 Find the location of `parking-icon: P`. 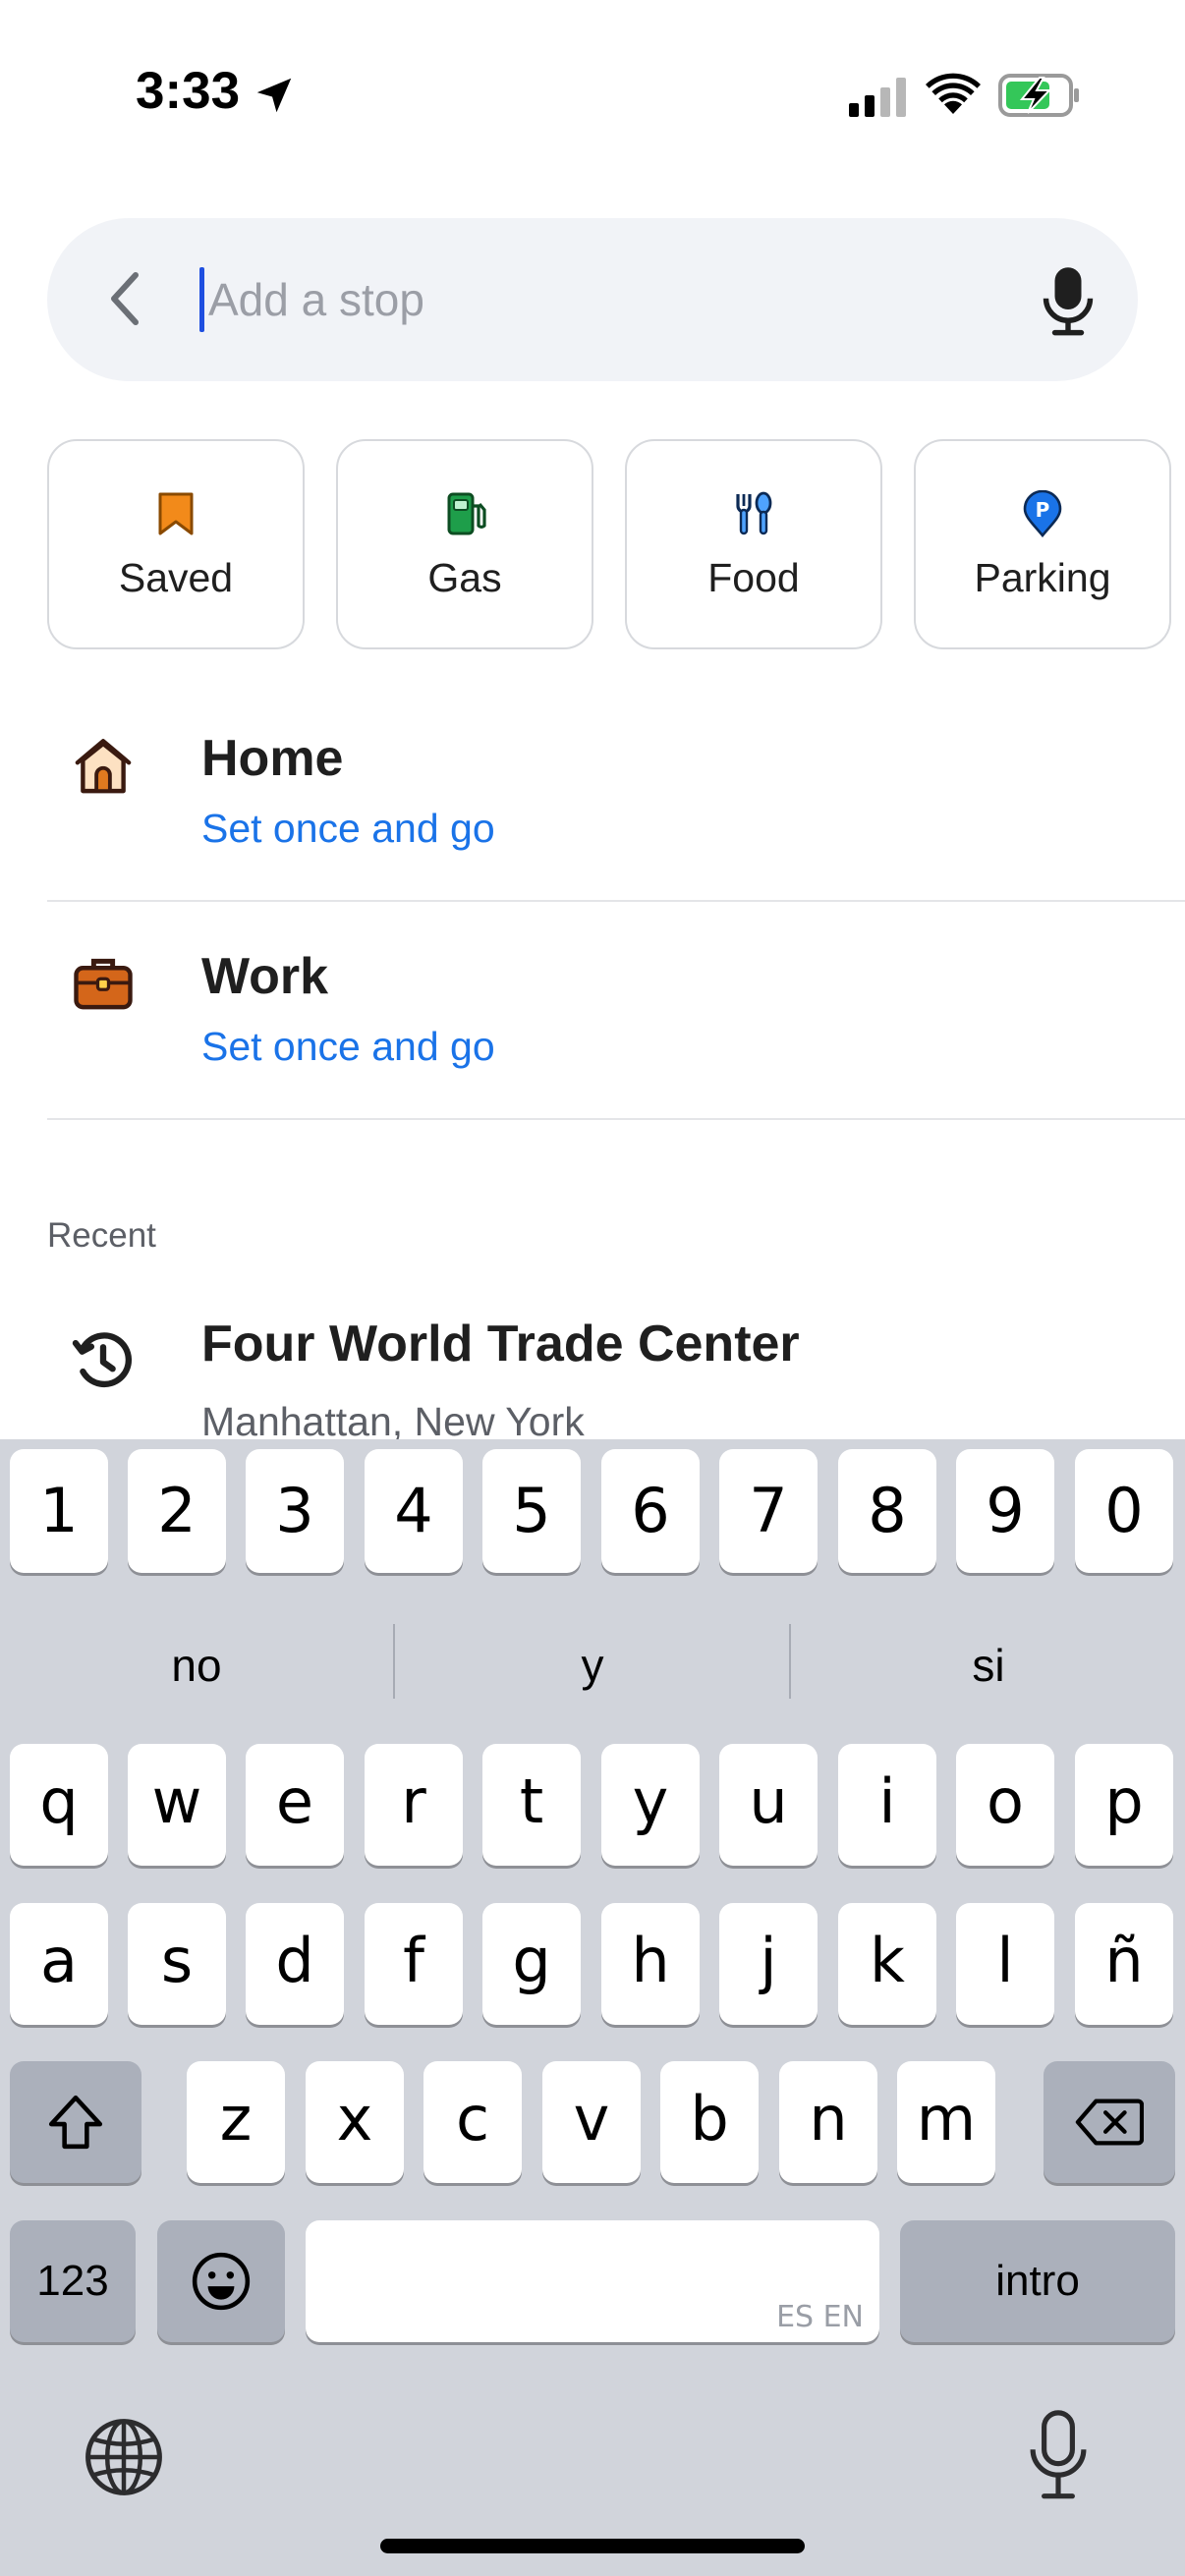

parking-icon: P is located at coordinates (1042, 513).